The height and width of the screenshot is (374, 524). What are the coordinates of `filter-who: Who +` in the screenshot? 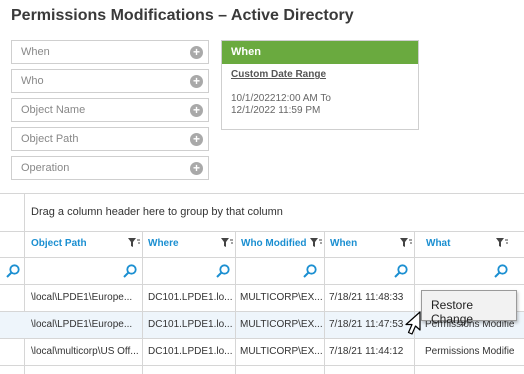 It's located at (110, 81).